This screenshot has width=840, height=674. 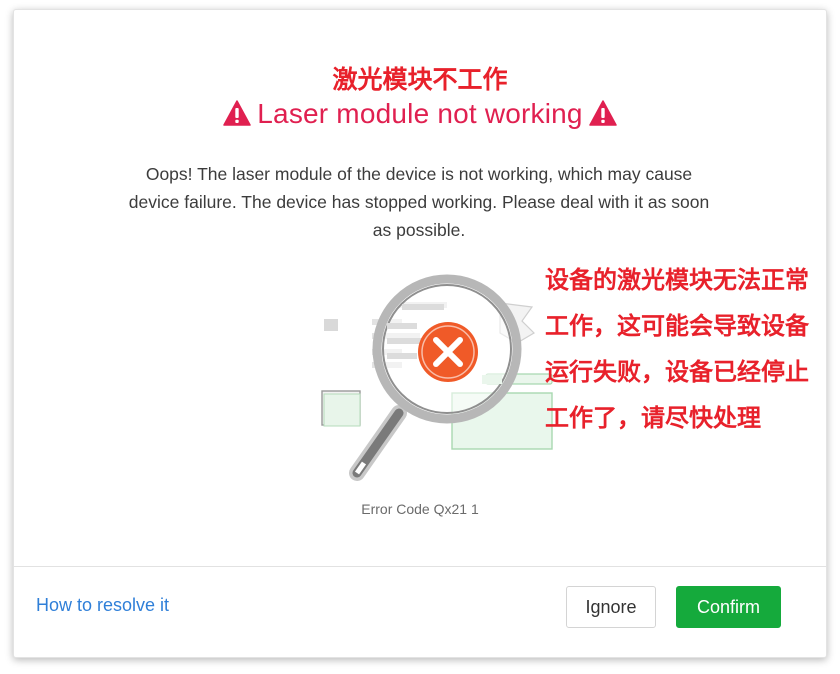 What do you see at coordinates (420, 566) in the screenshot?
I see `footer-divider` at bounding box center [420, 566].